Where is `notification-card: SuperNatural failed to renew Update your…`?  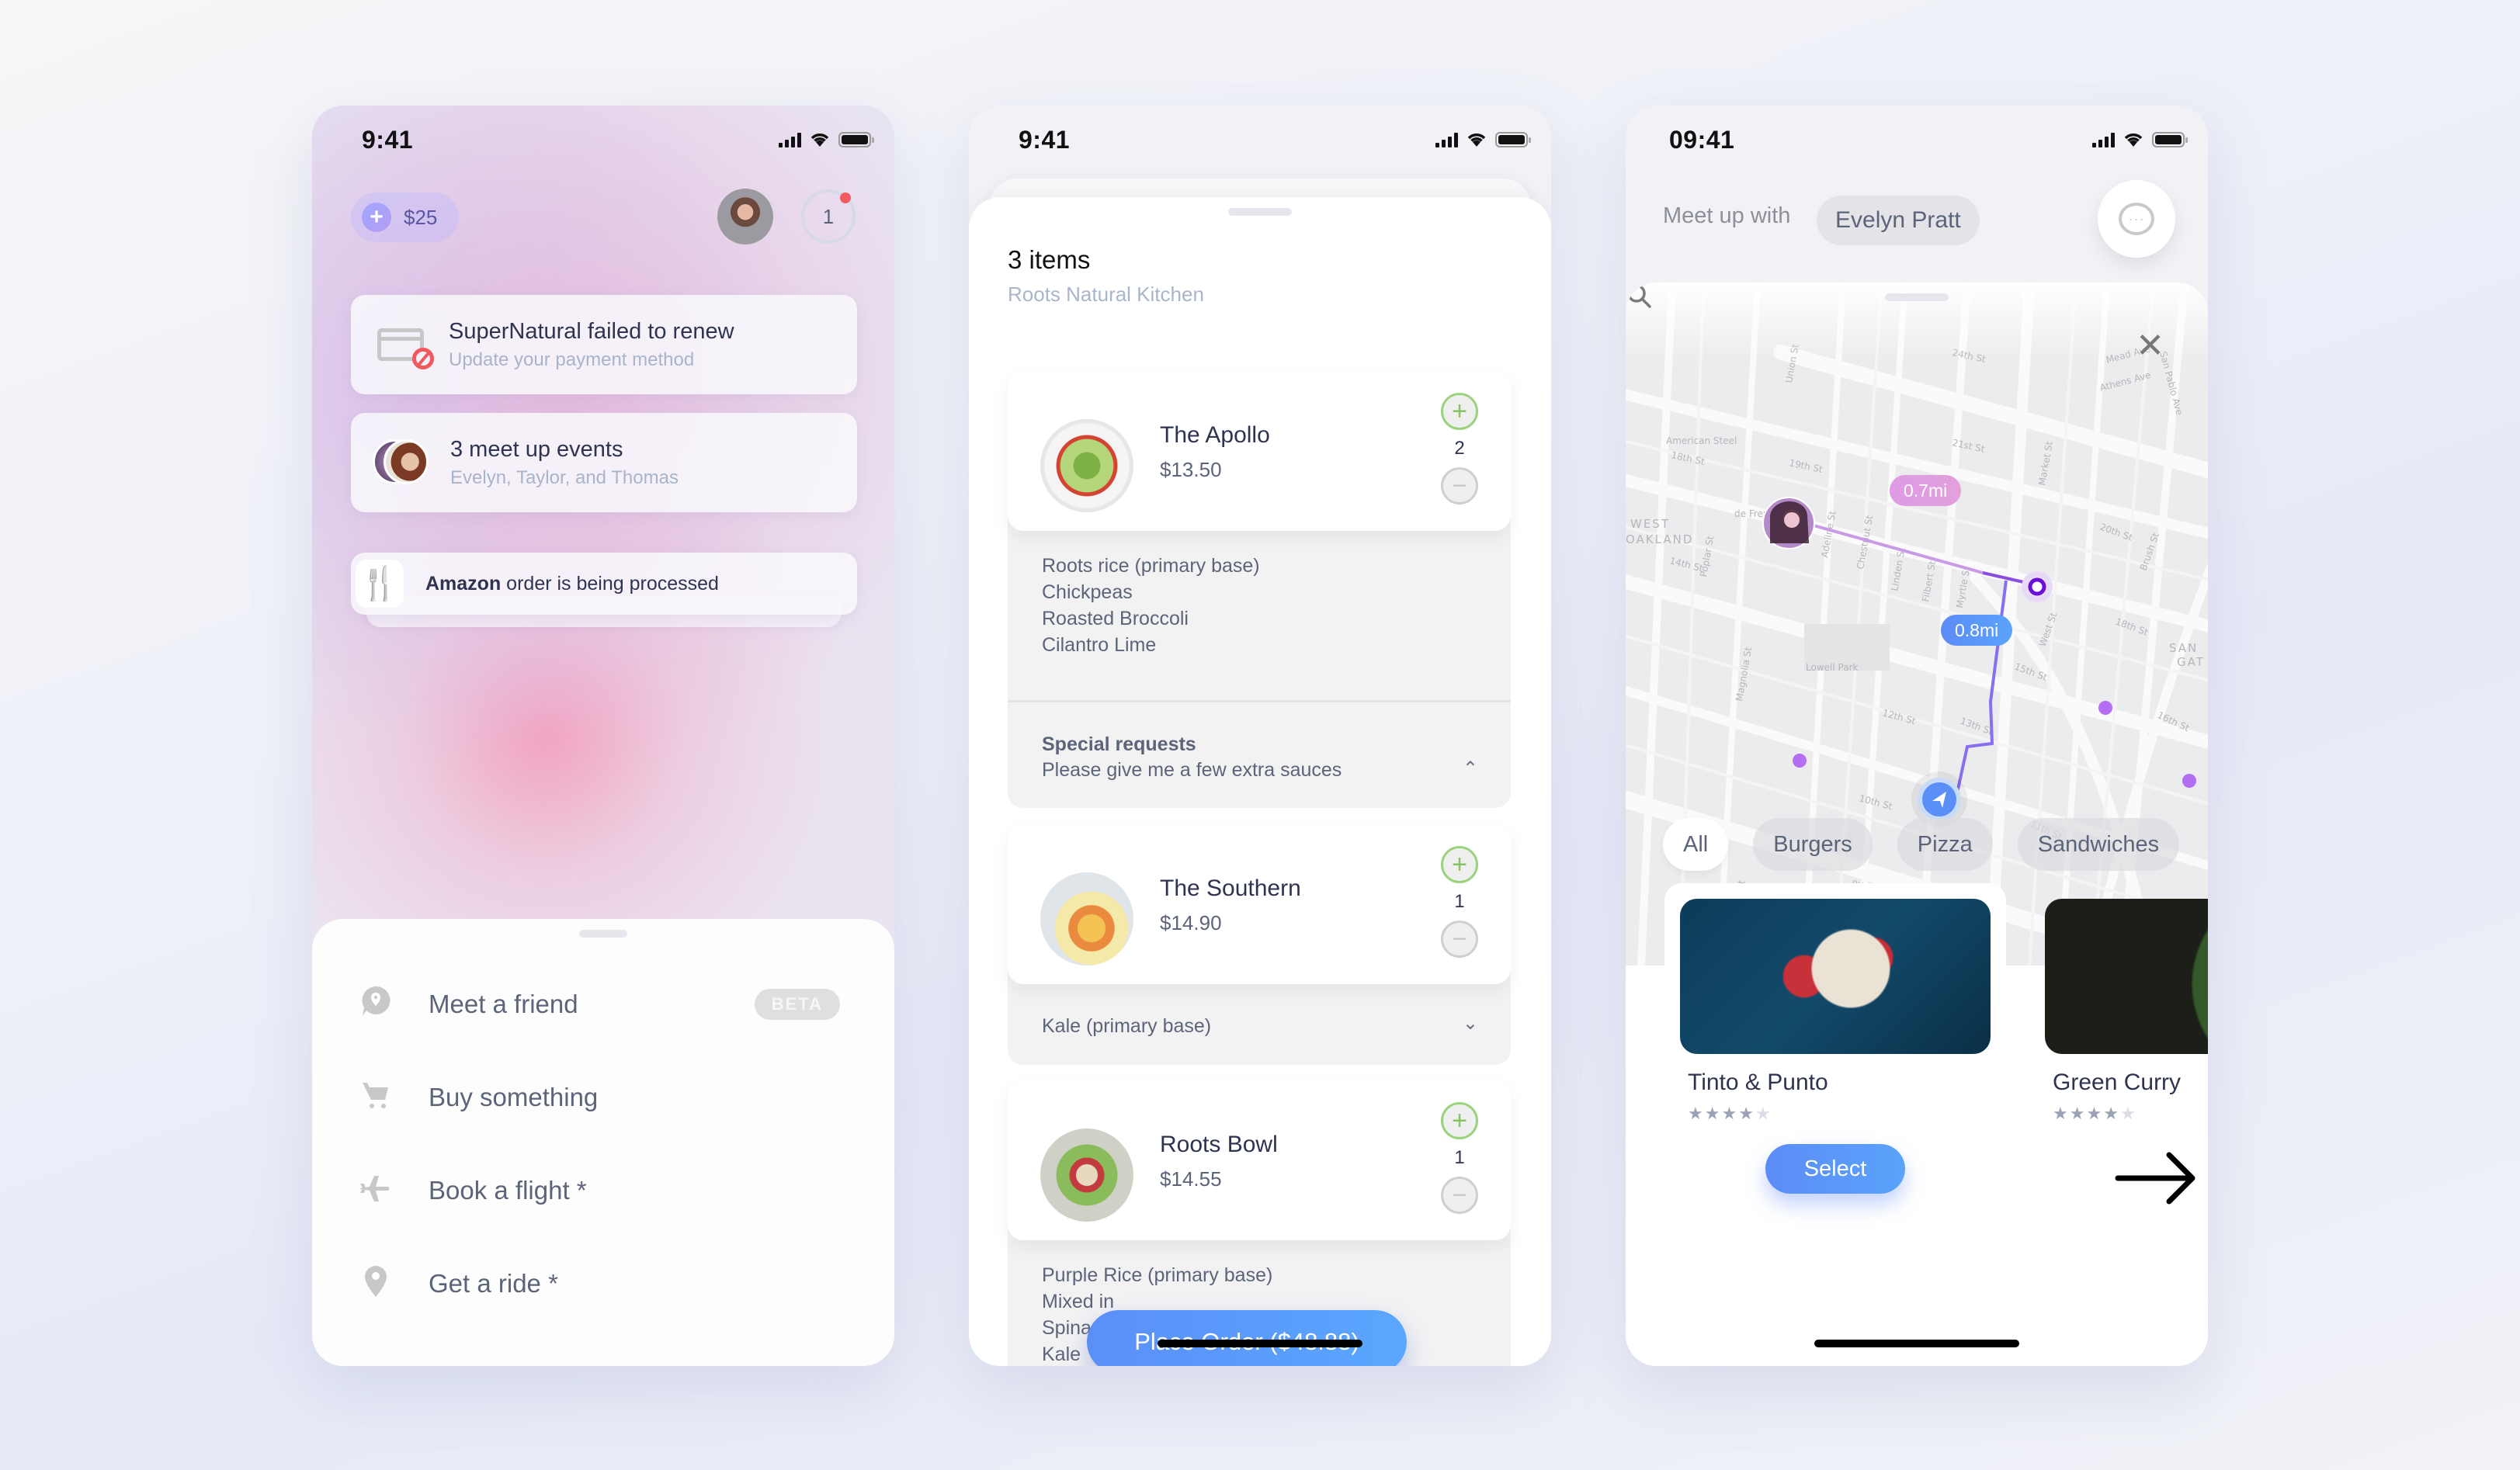 notification-card: SuperNatural failed to renew Update your… is located at coordinates (604, 345).